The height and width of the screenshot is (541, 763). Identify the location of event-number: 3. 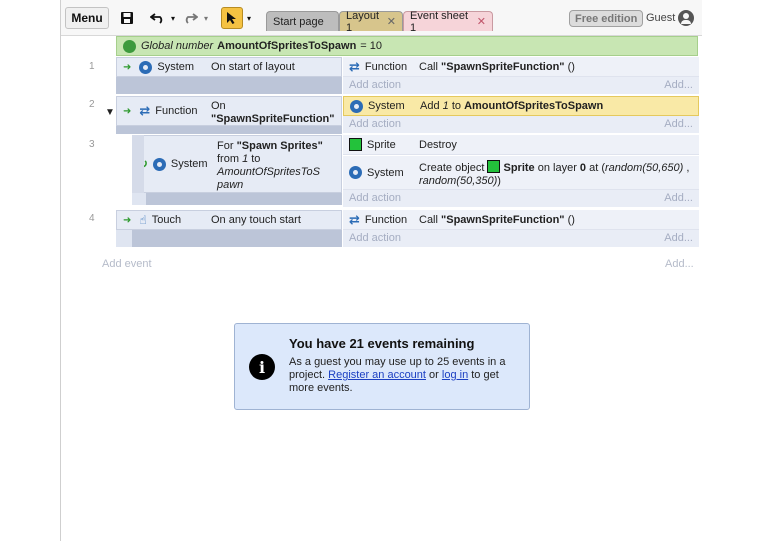
(92, 144).